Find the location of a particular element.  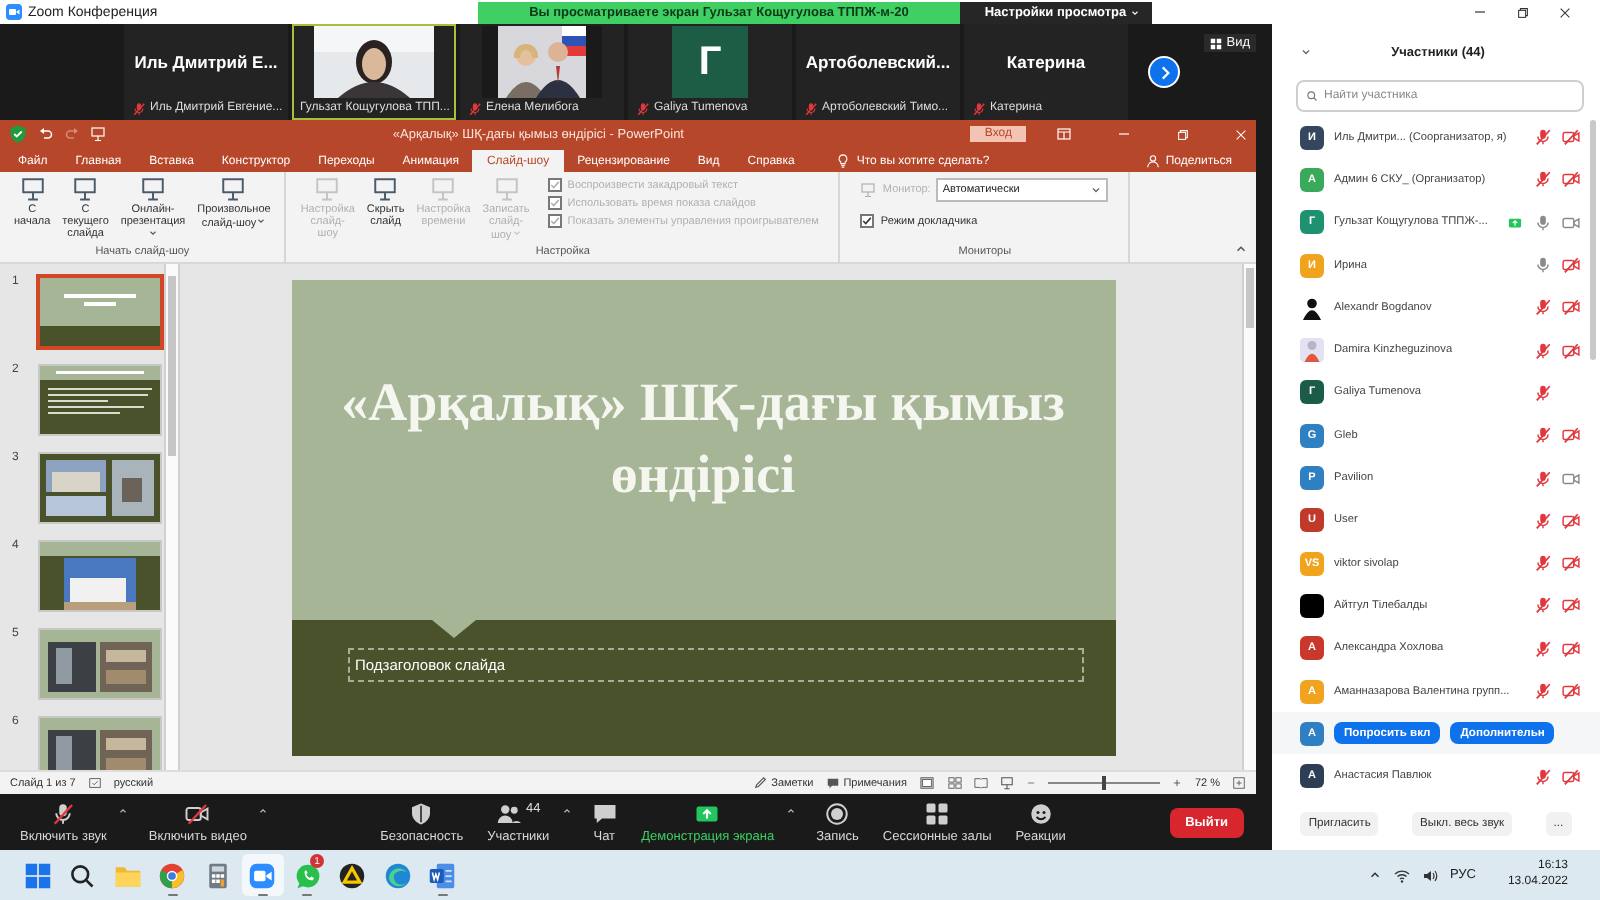

chevron-up-icon is located at coordinates (1374, 875).